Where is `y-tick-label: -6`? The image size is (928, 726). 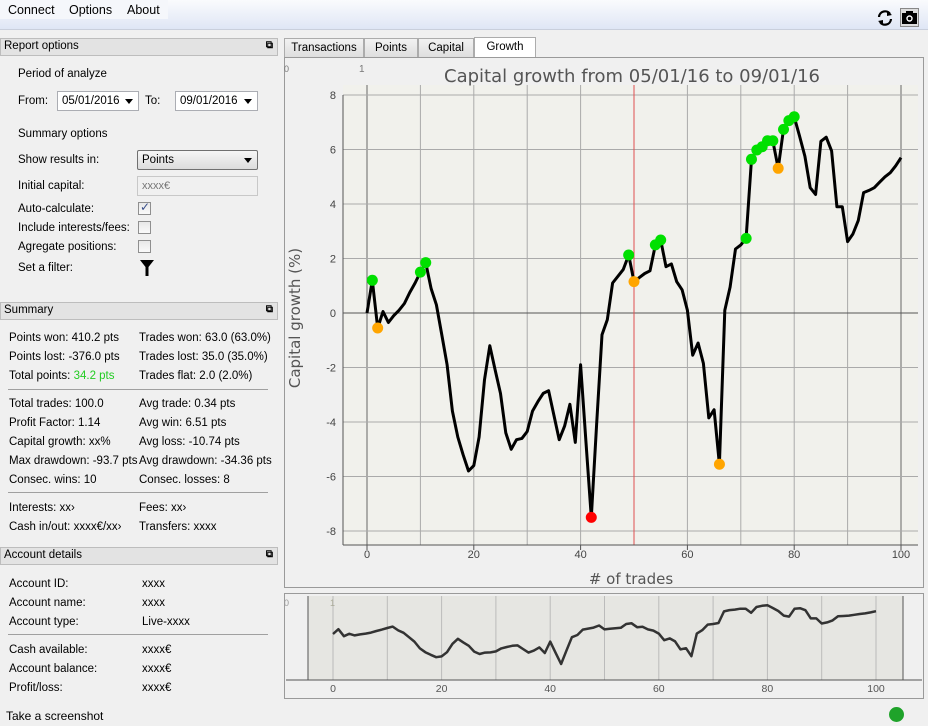
y-tick-label: -6 is located at coordinates (331, 478).